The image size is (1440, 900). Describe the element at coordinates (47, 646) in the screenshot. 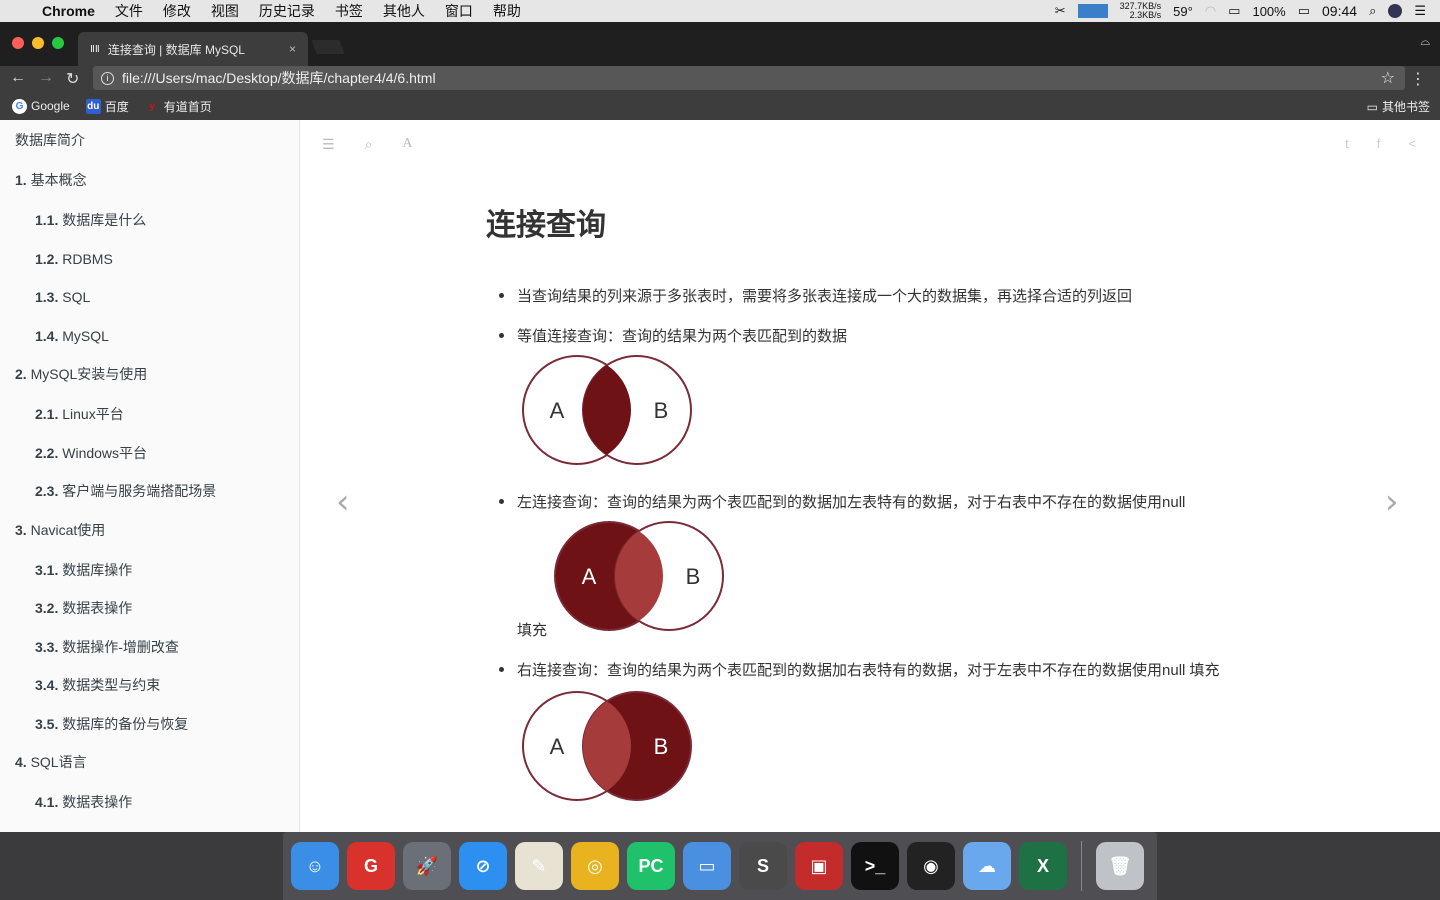

I see `sidebar-item-number: 3.3.` at that location.